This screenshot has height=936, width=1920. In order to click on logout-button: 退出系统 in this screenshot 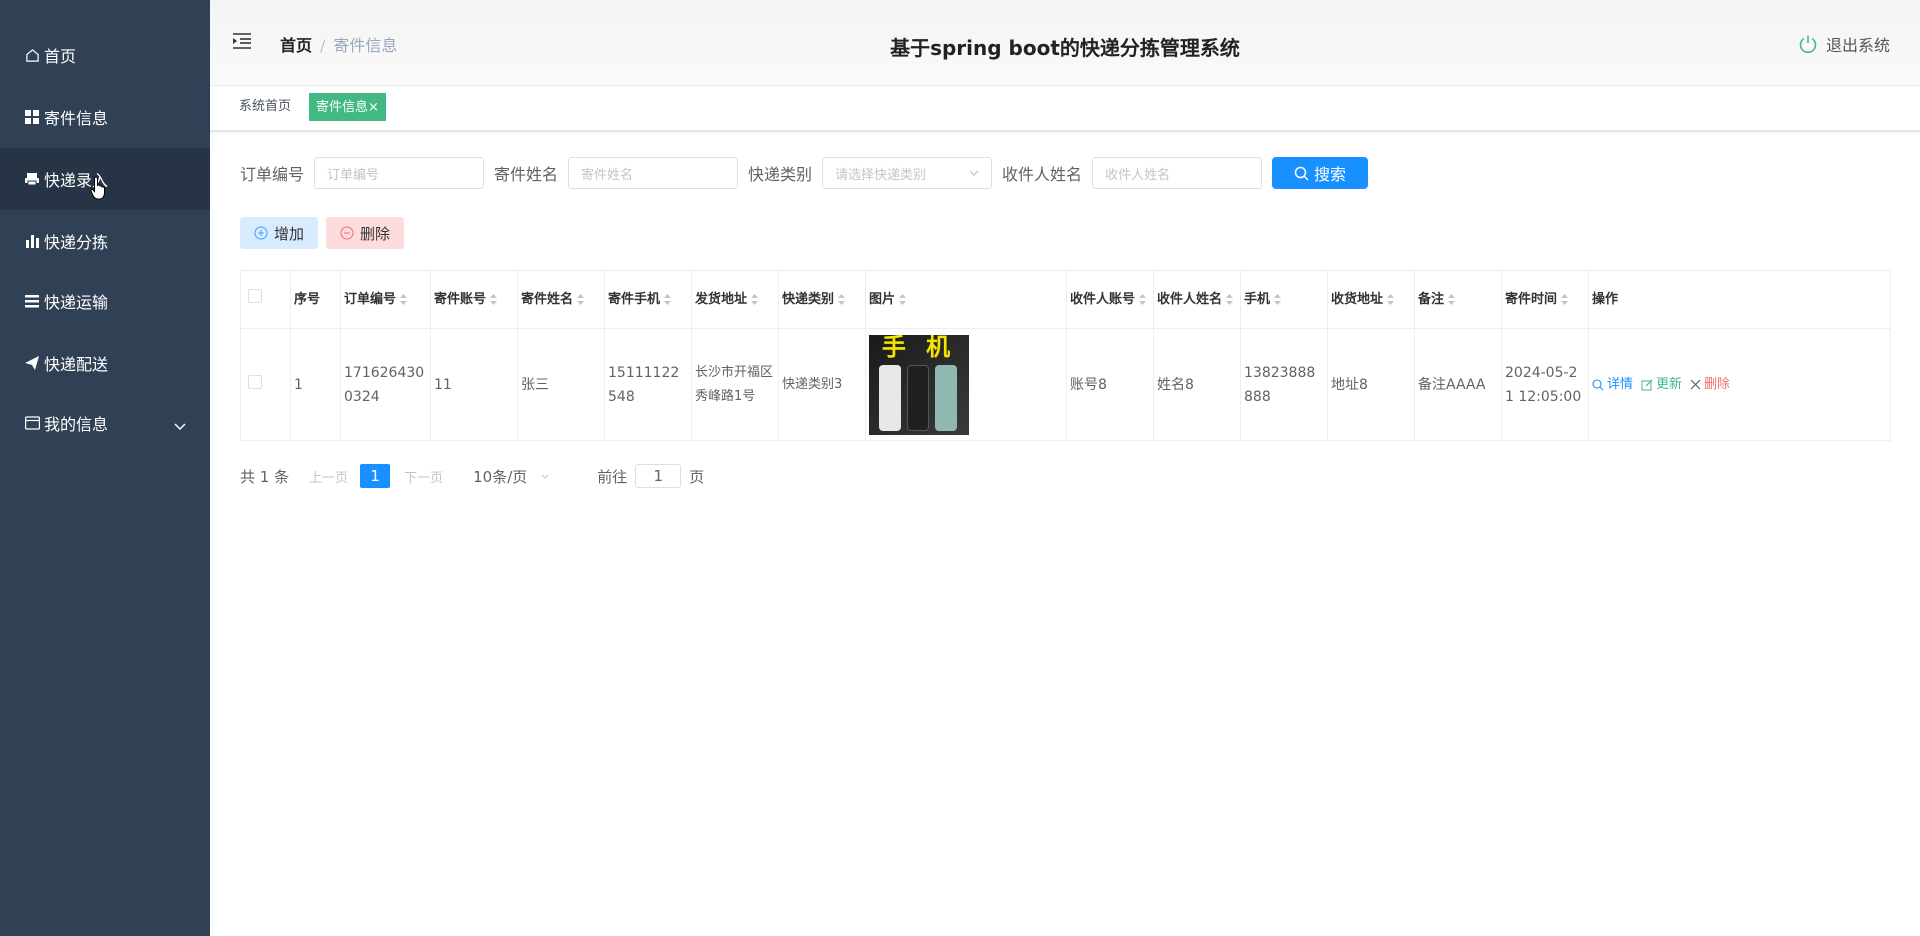, I will do `click(1844, 44)`.